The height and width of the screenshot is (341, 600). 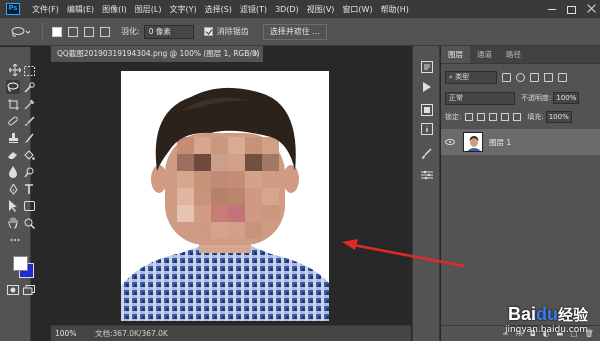 I want to click on crop-tool-icon, so click(x=13, y=104).